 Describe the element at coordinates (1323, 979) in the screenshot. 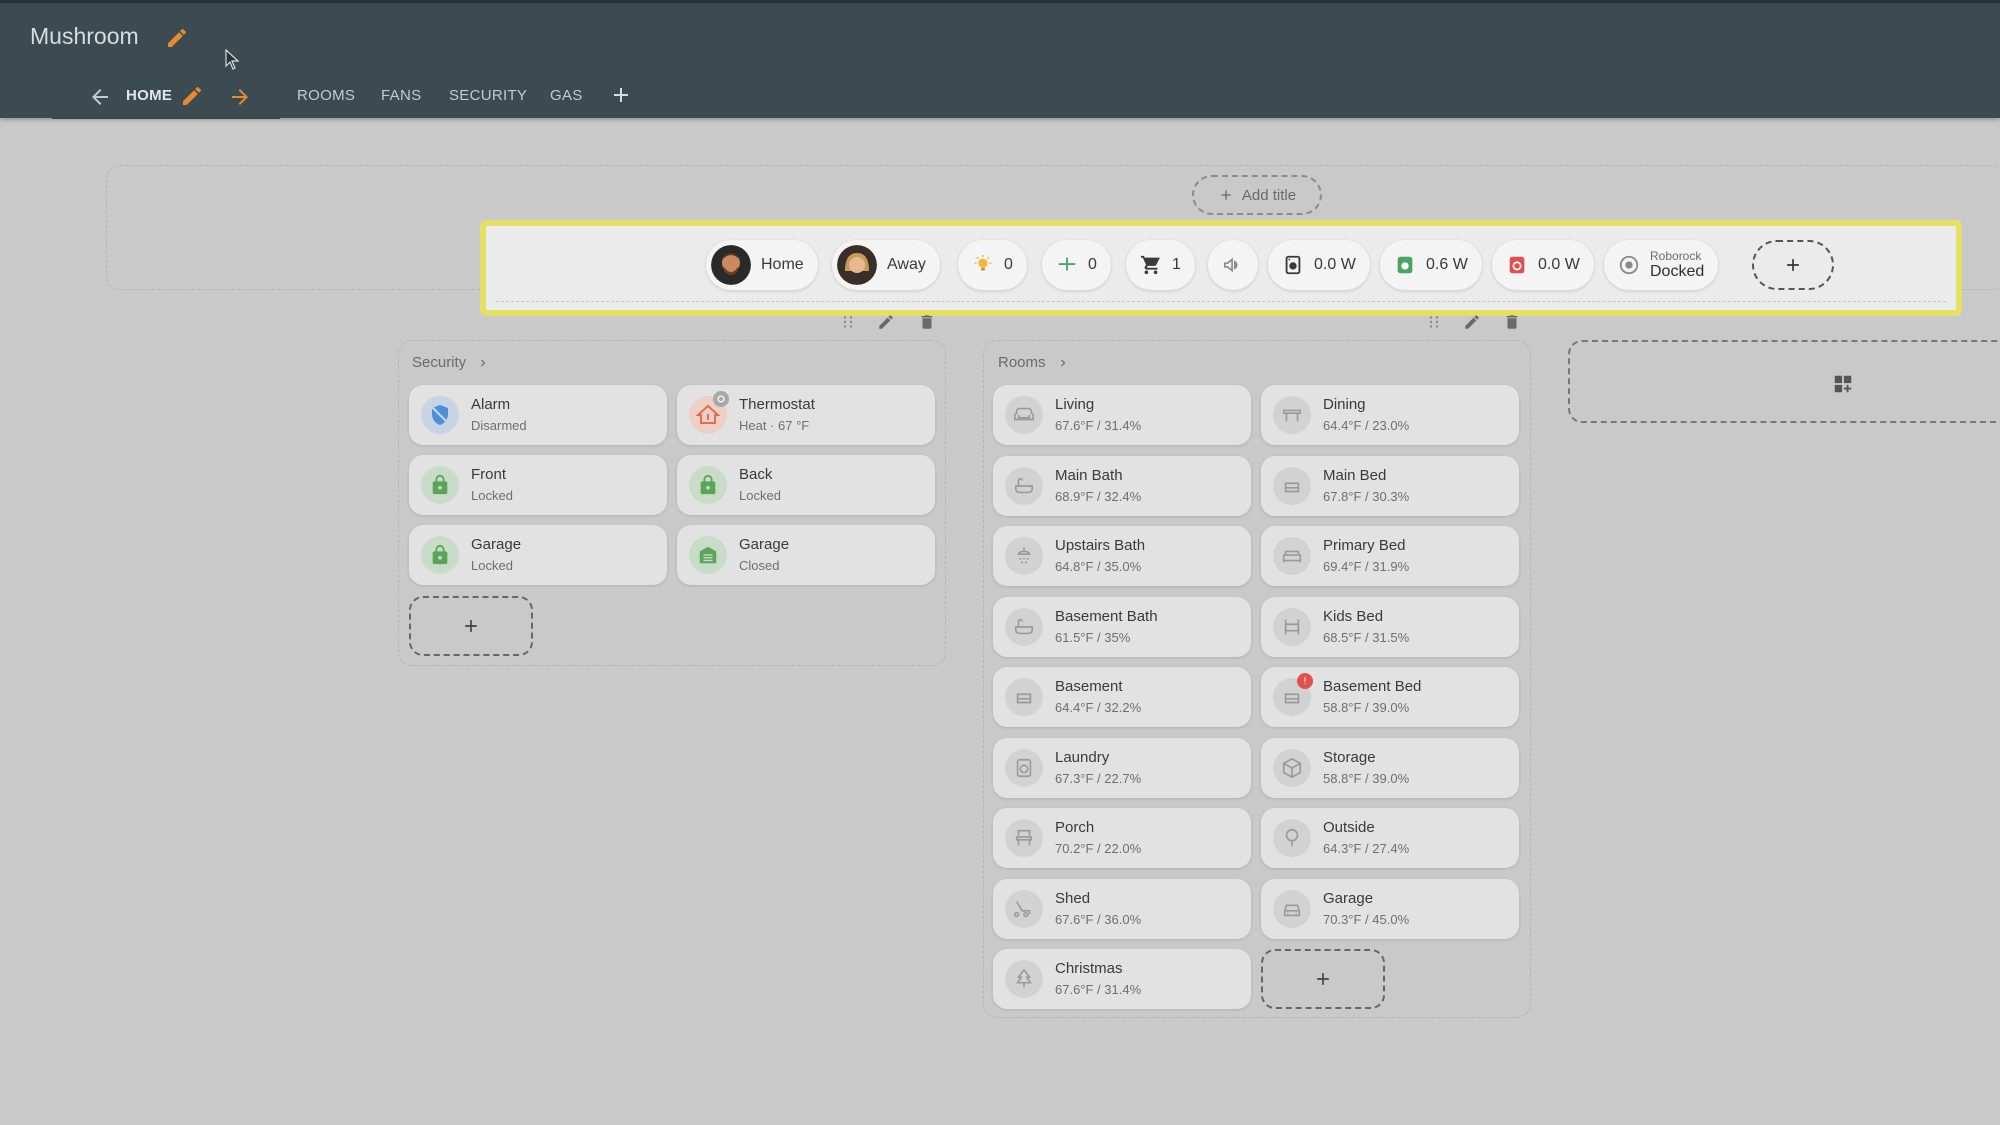

I see `add-room-card-button` at that location.